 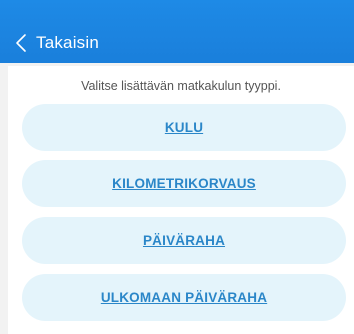 What do you see at coordinates (68, 42) in the screenshot?
I see `back-label: Takaisin` at bounding box center [68, 42].